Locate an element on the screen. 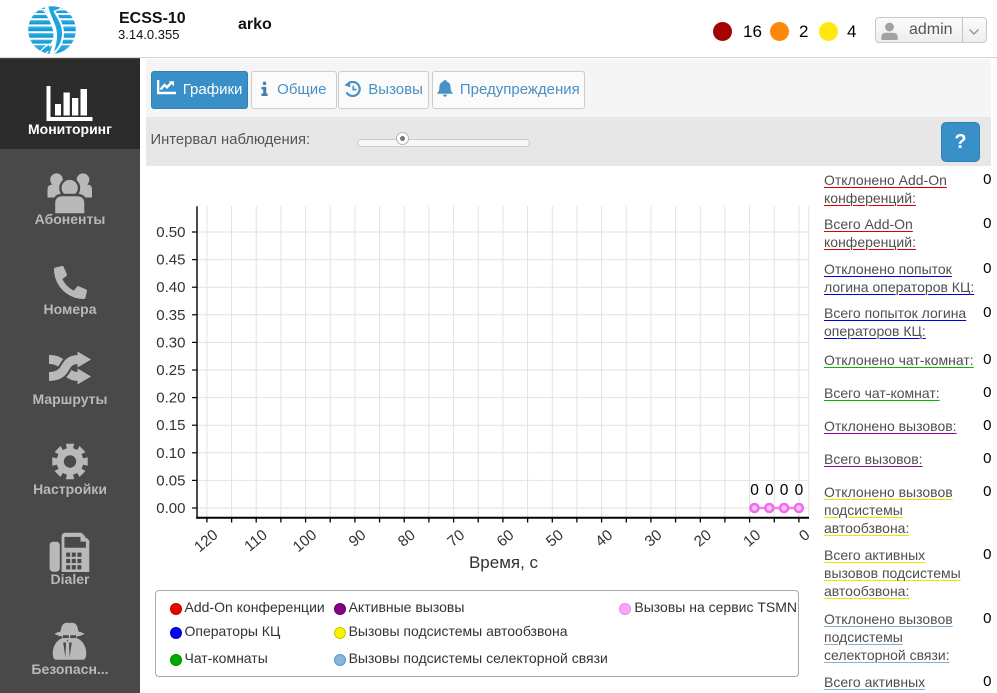 The height and width of the screenshot is (693, 997). svg-text: 10 is located at coordinates (752, 539).